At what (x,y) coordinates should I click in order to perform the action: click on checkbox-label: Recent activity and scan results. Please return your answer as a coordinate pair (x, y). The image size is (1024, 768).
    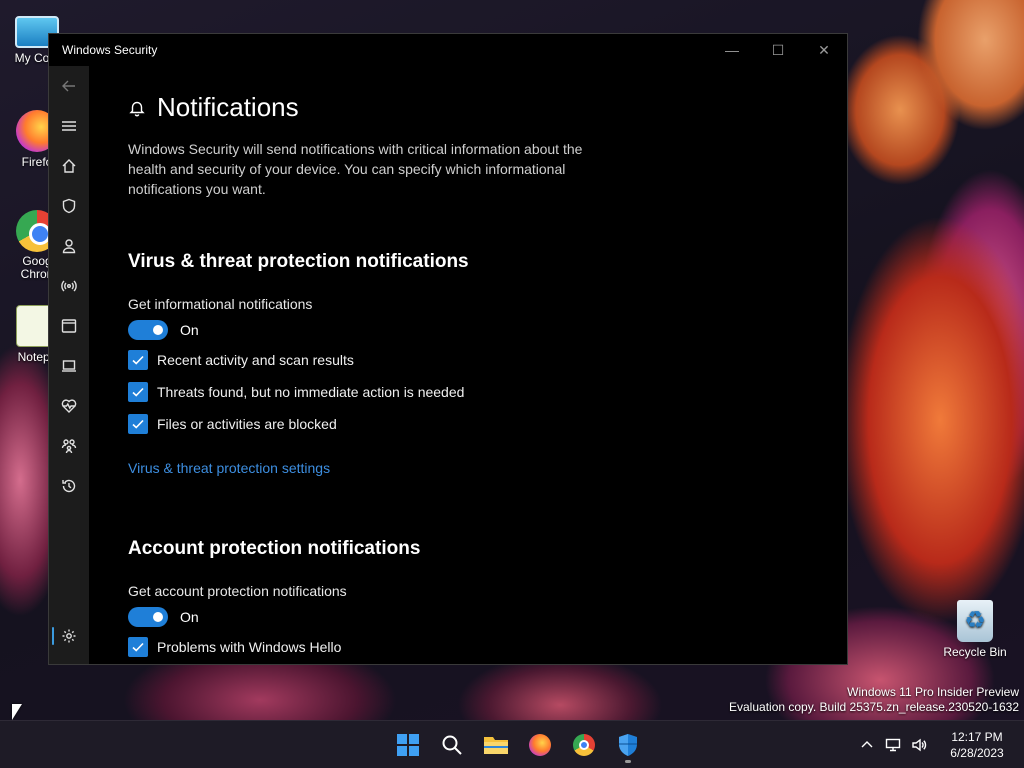
    Looking at the image, I should click on (255, 360).